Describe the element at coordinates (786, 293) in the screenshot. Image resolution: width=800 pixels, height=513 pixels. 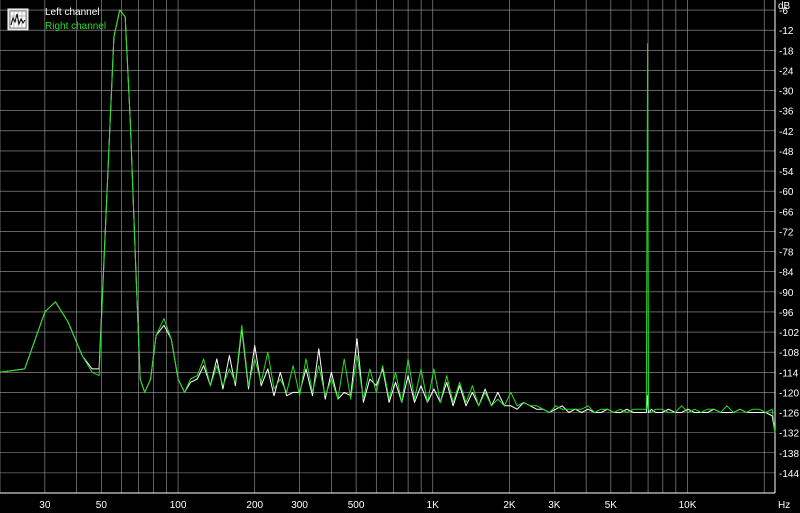
I see `y-tick-label: -90` at that location.